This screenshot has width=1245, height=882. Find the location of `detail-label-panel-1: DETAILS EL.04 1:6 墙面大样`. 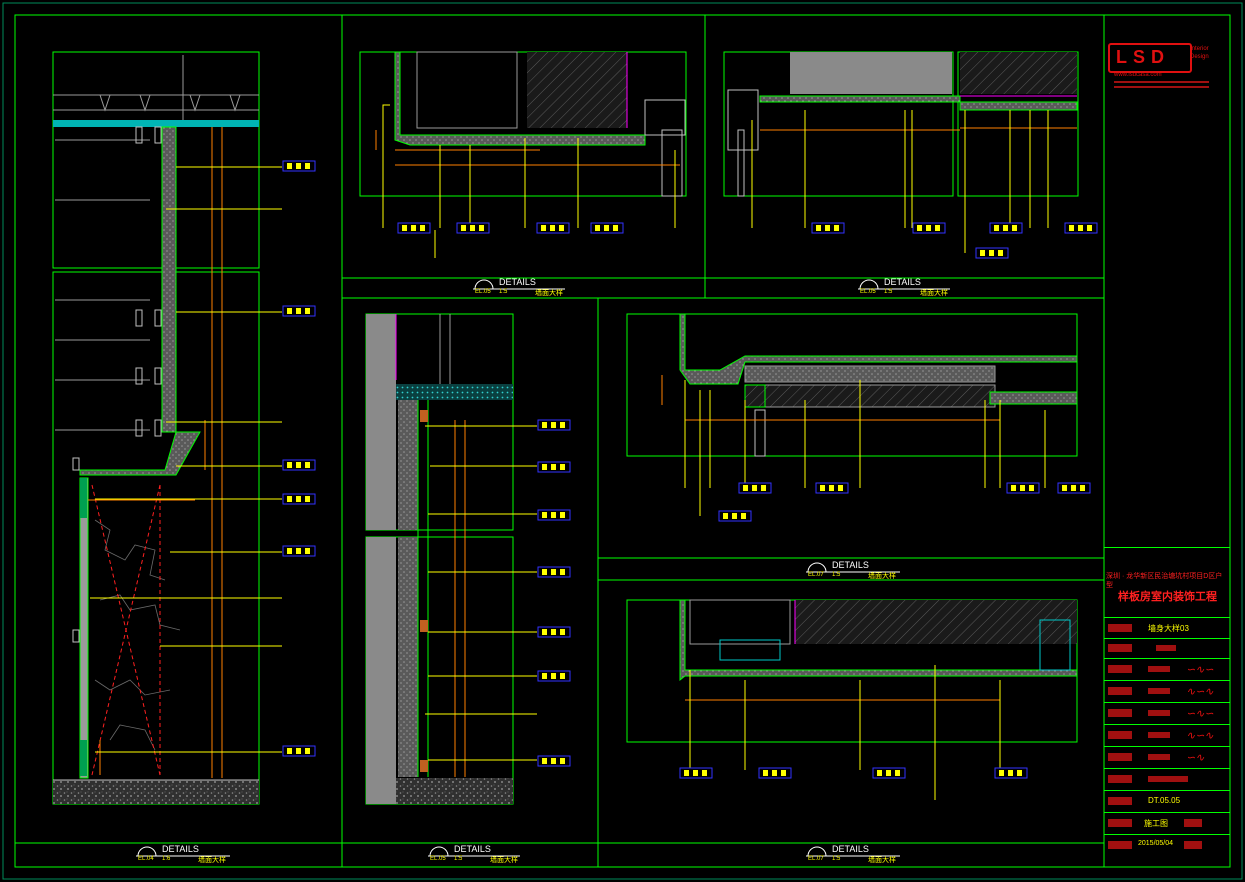

detail-label-panel-1: DETAILS EL.04 1:6 墙面大样 is located at coordinates (198, 855).